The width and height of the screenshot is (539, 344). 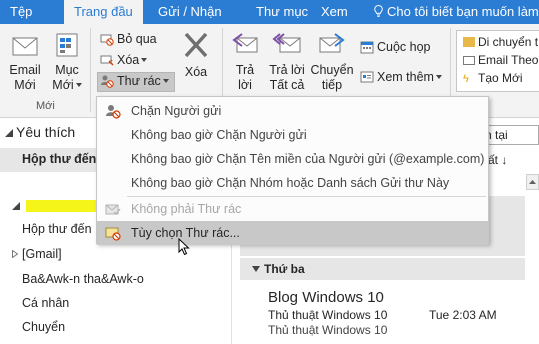 What do you see at coordinates (184, 247) in the screenshot?
I see `mouse-cursor-icon` at bounding box center [184, 247].